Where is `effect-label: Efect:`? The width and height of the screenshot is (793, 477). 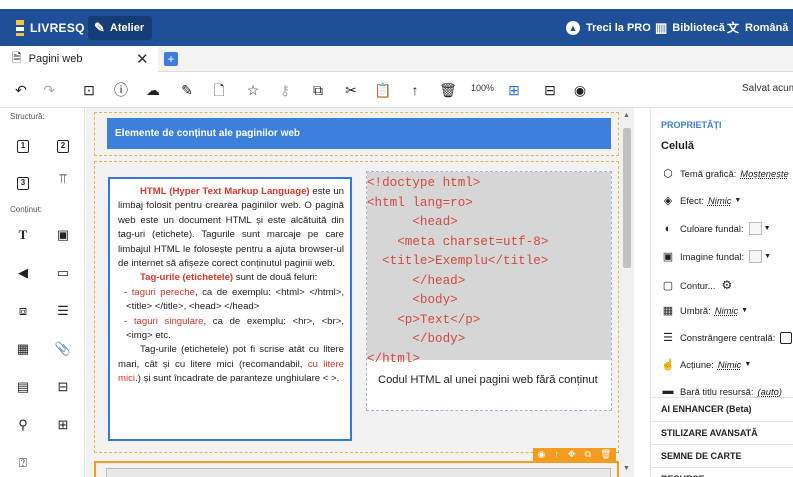 effect-label: Efect: is located at coordinates (692, 200).